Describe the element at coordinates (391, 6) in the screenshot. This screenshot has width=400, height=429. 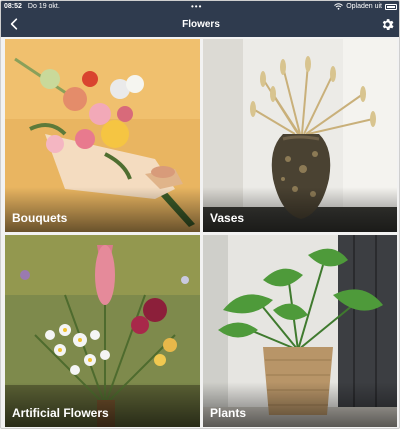
I see `battery-icon` at that location.